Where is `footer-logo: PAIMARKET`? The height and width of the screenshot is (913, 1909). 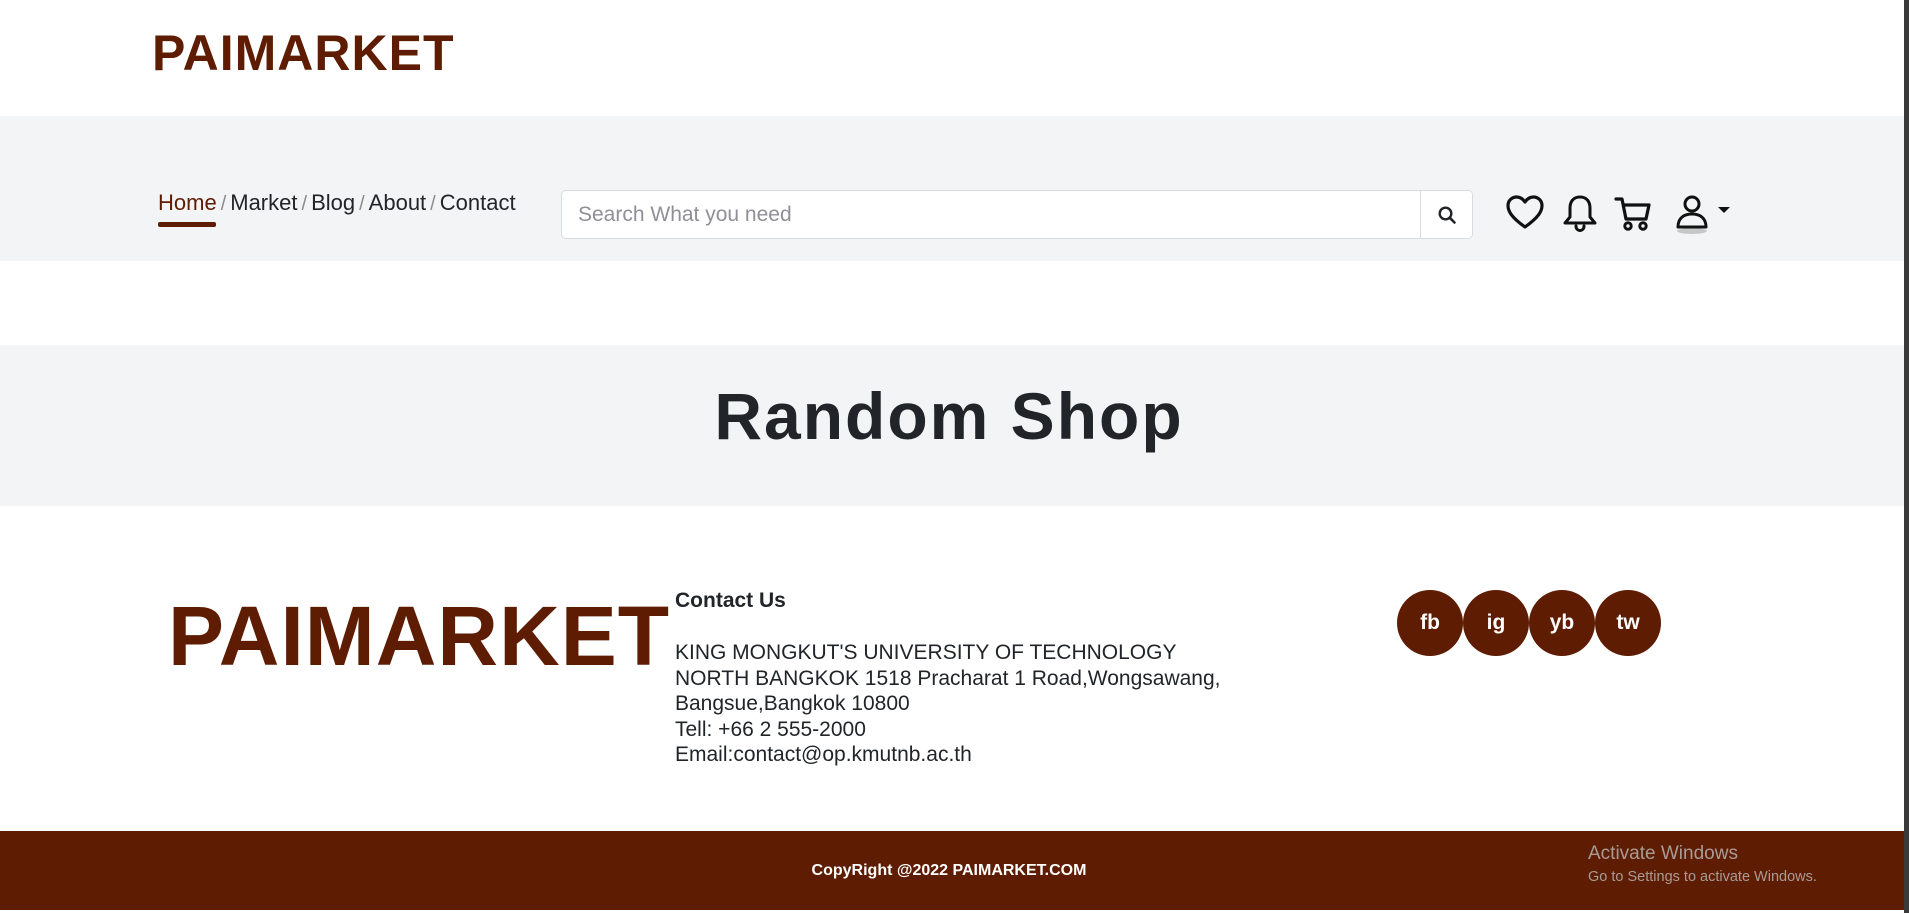 footer-logo: PAIMARKET is located at coordinates (419, 636).